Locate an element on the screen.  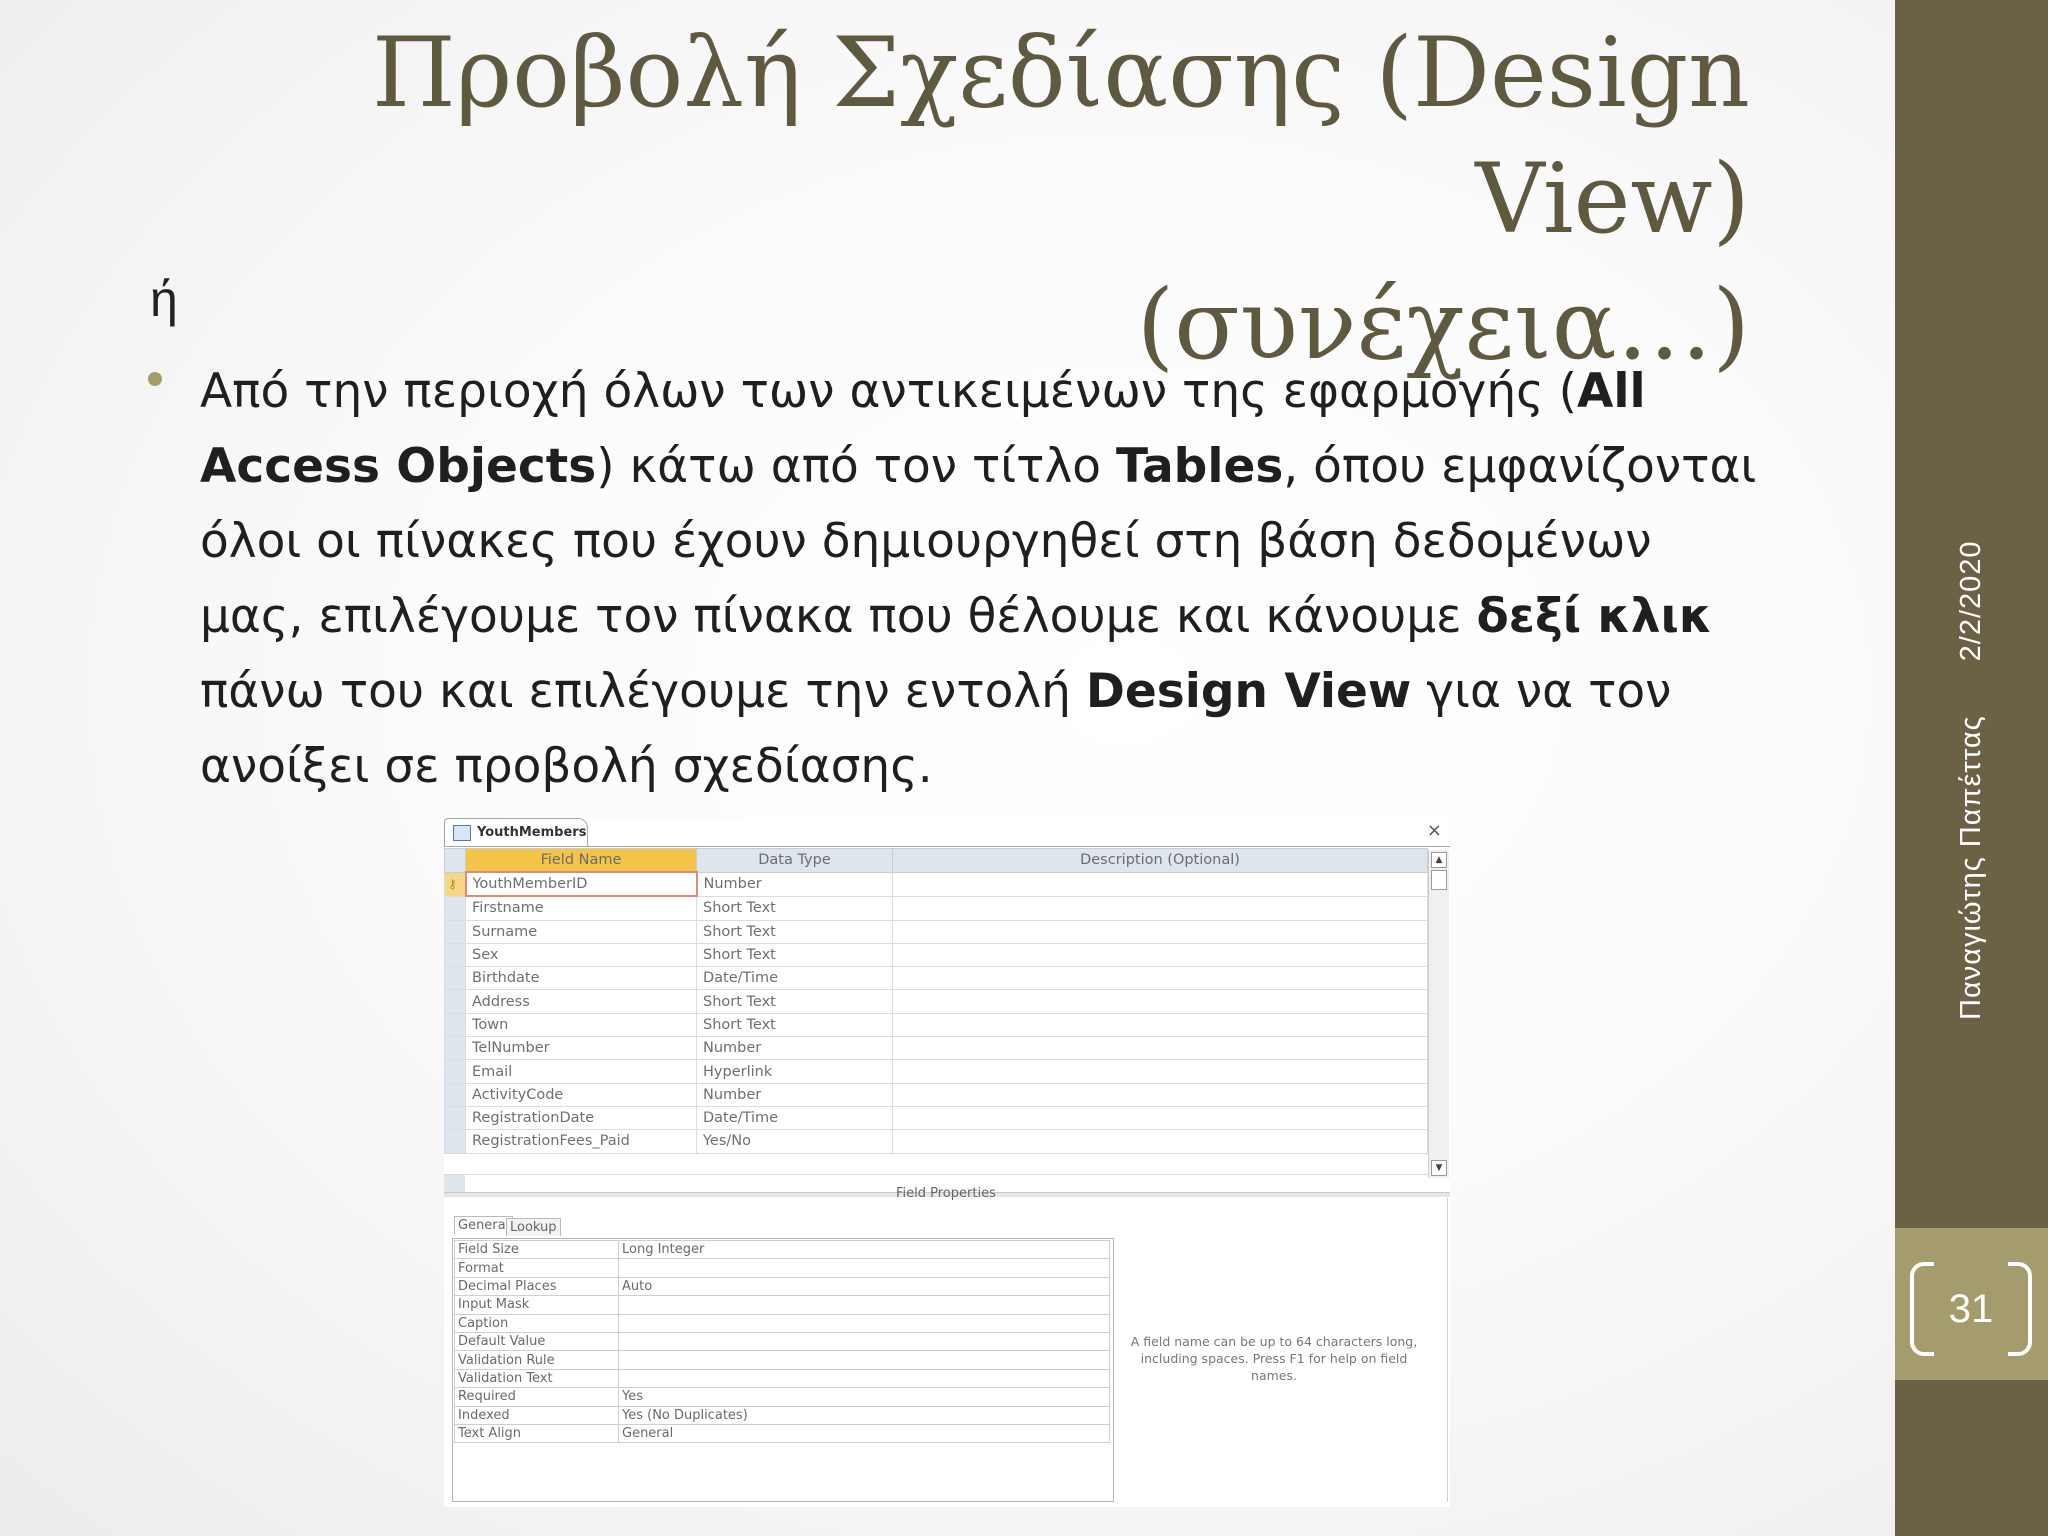
field-row: RegistrationDate Date/Time is located at coordinates (936, 1118).